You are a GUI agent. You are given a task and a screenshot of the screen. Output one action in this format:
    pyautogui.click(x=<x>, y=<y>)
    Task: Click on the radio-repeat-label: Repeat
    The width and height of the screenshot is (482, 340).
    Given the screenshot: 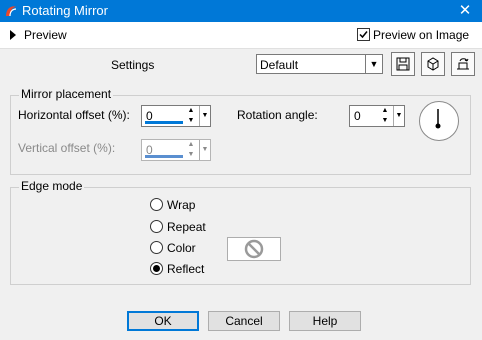 What is the action you would take?
    pyautogui.click(x=186, y=227)
    